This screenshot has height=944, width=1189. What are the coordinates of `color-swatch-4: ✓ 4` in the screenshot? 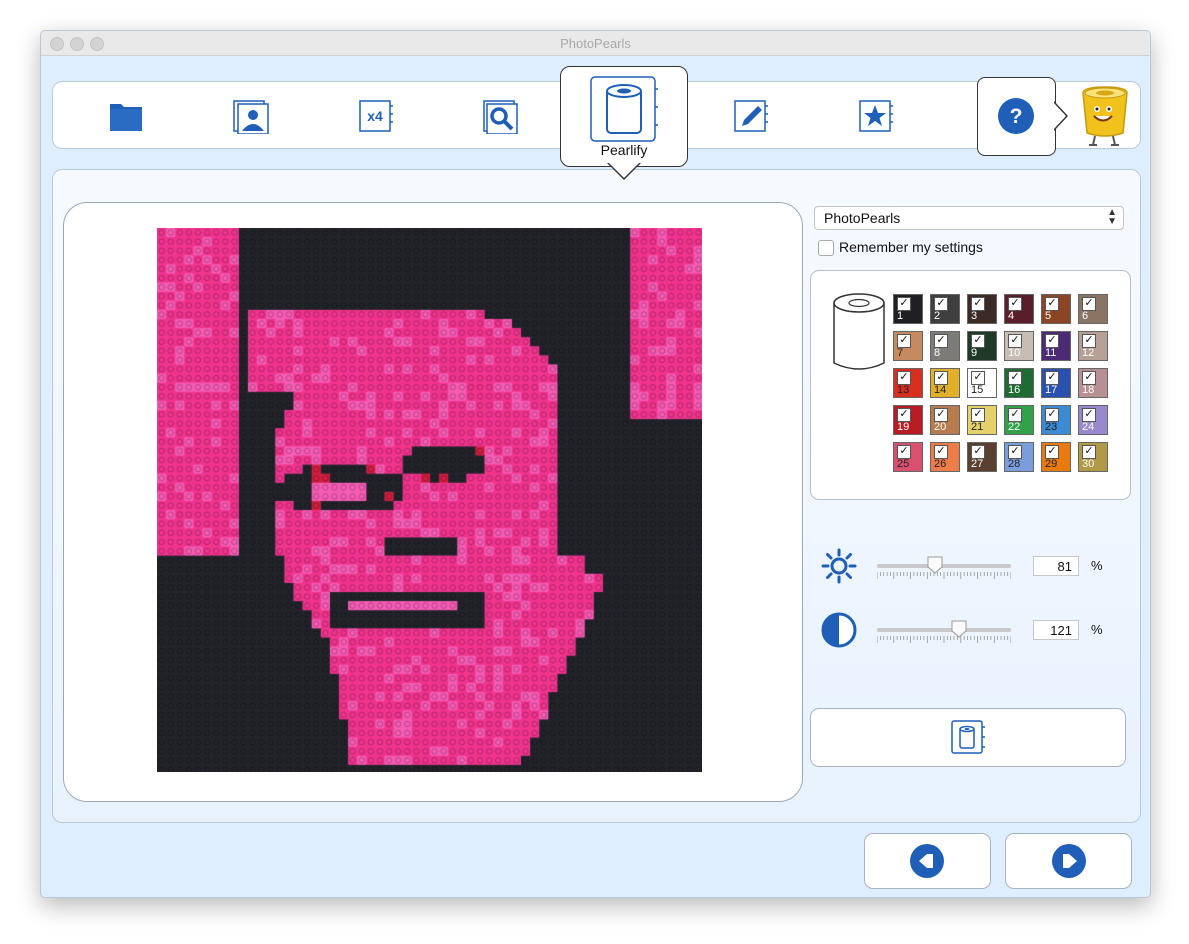 It's located at (1019, 309).